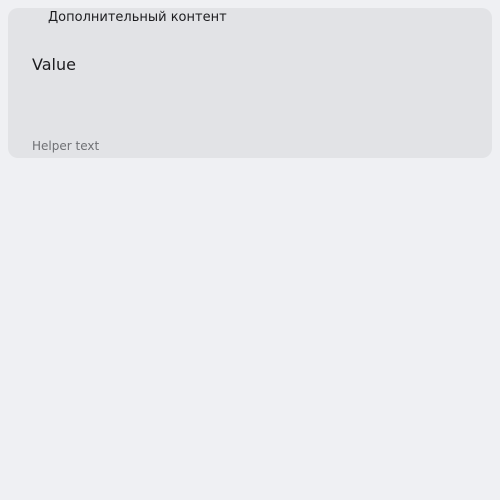  What do you see at coordinates (54, 65) in the screenshot?
I see `field-value: Value` at bounding box center [54, 65].